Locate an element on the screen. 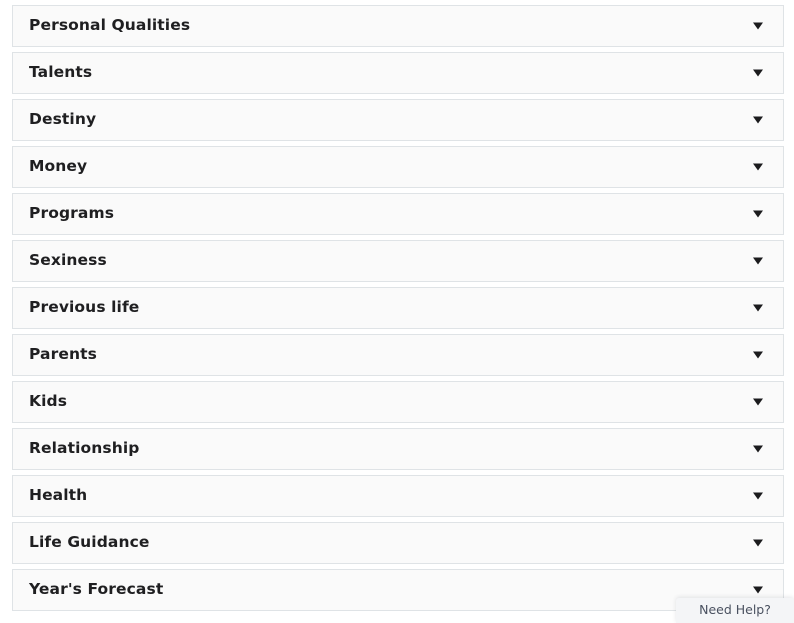 This screenshot has width=794, height=623. accordion-item-label: Previous life is located at coordinates (84, 307).